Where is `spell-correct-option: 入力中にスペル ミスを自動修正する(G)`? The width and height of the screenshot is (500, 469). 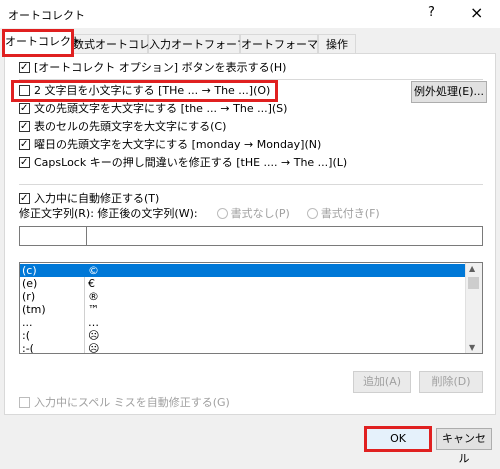
spell-correct-option: 入力中にスペル ミスを自動修正する(G) is located at coordinates (124, 403).